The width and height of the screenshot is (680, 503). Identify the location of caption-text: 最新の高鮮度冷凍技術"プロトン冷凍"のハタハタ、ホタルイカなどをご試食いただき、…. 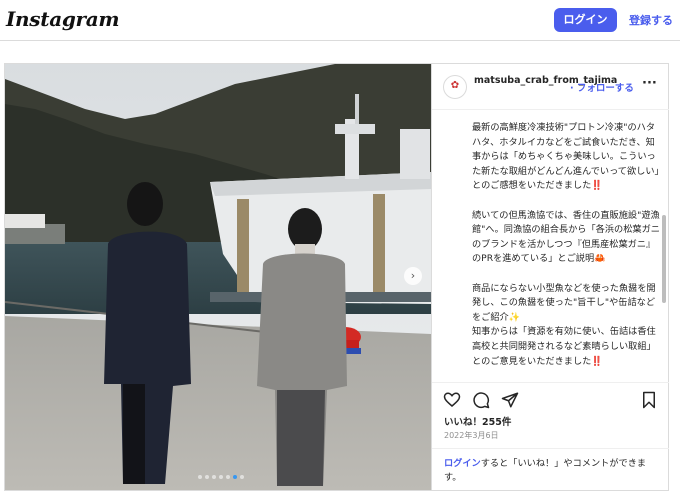
(566, 244).